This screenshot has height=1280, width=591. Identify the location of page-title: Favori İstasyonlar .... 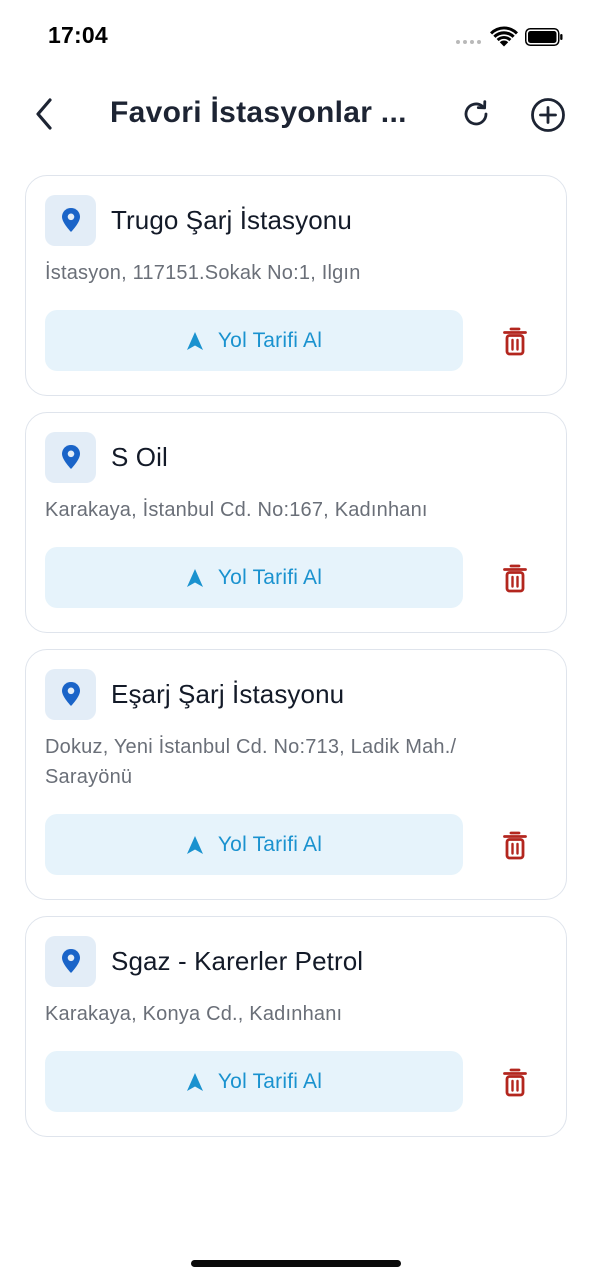
(258, 112).